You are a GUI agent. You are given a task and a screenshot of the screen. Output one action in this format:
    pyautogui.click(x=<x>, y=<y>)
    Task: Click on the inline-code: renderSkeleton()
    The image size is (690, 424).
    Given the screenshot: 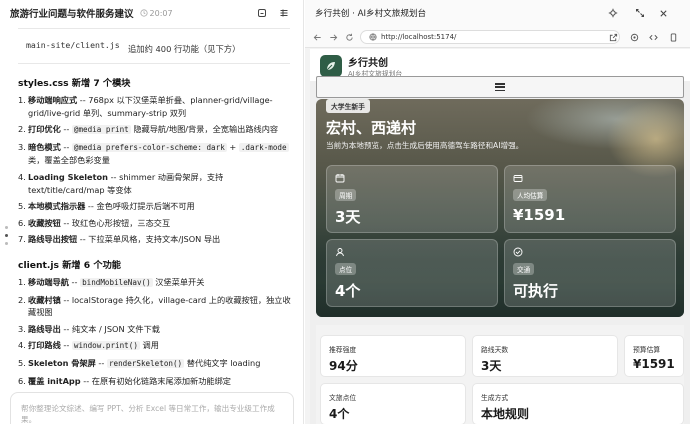 What is the action you would take?
    pyautogui.click(x=145, y=363)
    